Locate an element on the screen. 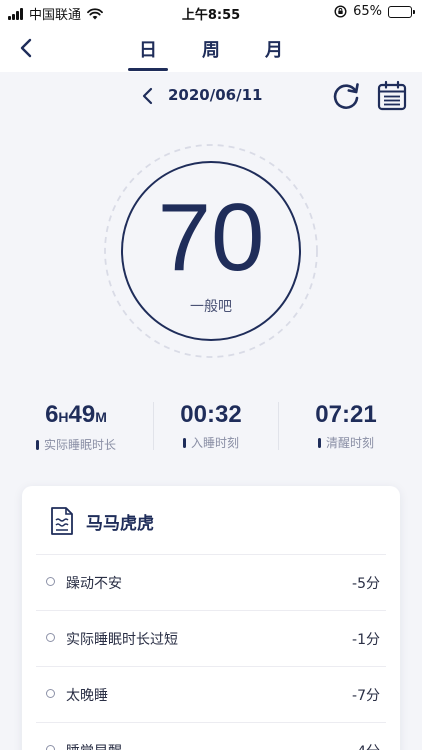 This screenshot has width=422, height=750. stat-actual-sleep-label: 实际睡眠时长 is located at coordinates (79, 445).